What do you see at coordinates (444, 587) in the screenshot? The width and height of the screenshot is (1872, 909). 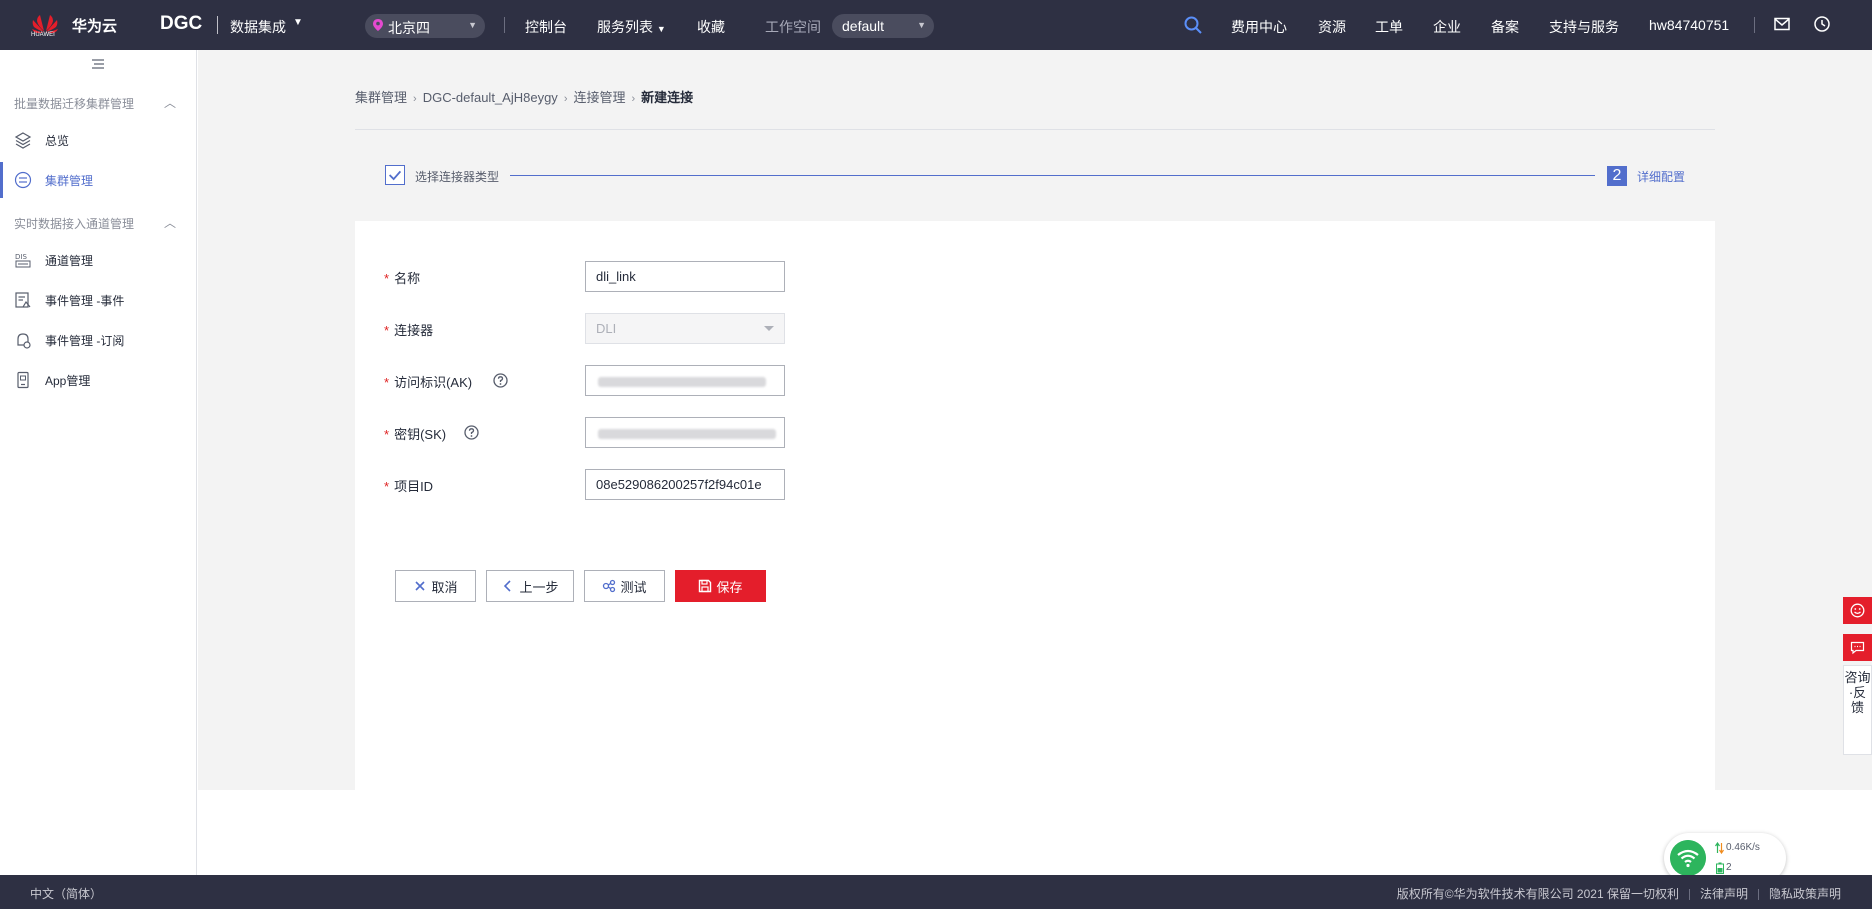 I see `cancel-button-label: 取消` at bounding box center [444, 587].